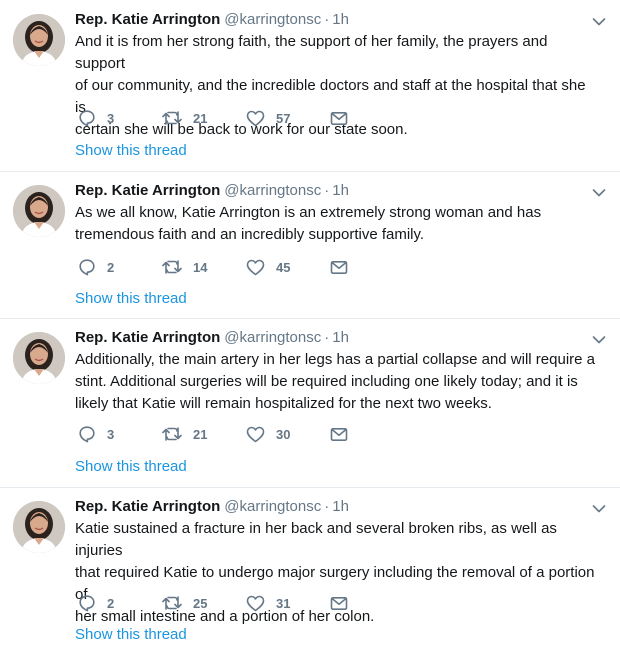 This screenshot has width=620, height=645. Describe the element at coordinates (283, 603) in the screenshot. I see `like-count: 31` at that location.